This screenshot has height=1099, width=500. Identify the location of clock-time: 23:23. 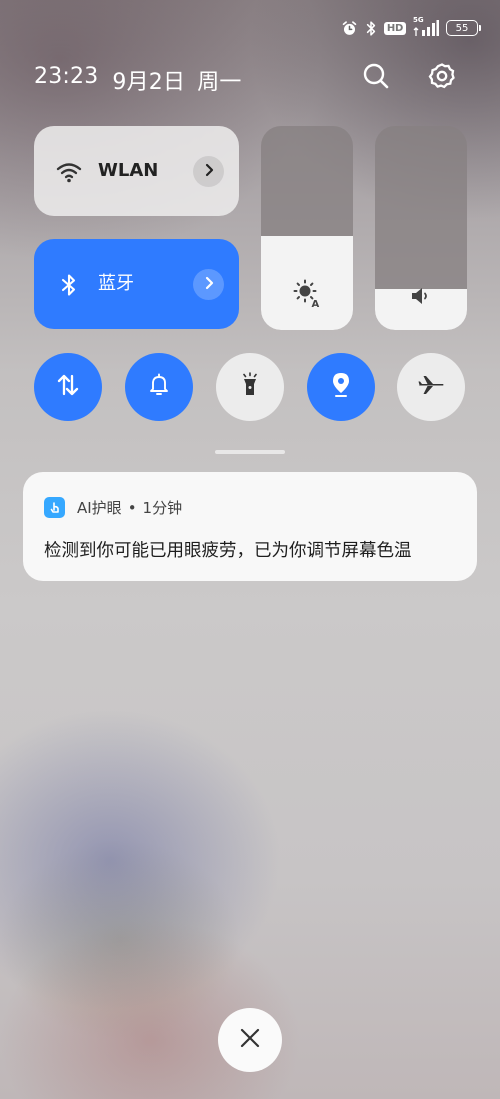
(66, 76).